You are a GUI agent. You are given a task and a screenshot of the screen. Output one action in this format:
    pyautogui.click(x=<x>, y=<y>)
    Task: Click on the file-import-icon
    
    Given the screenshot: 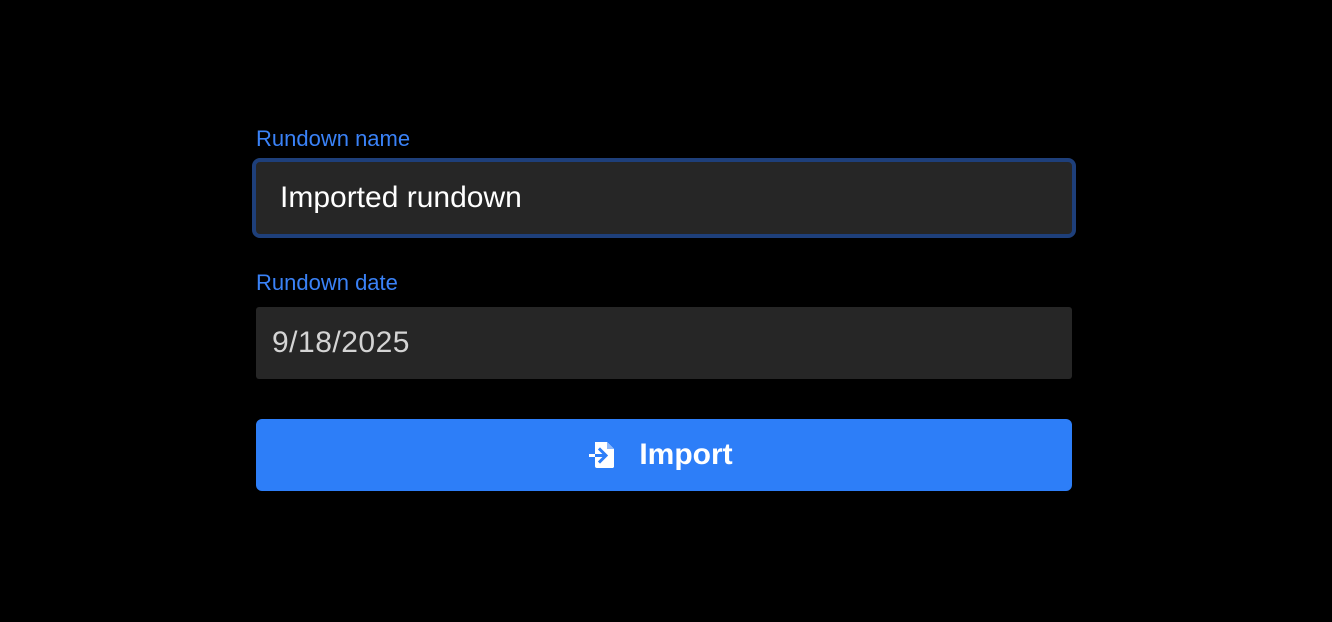 What is the action you would take?
    pyautogui.click(x=603, y=455)
    